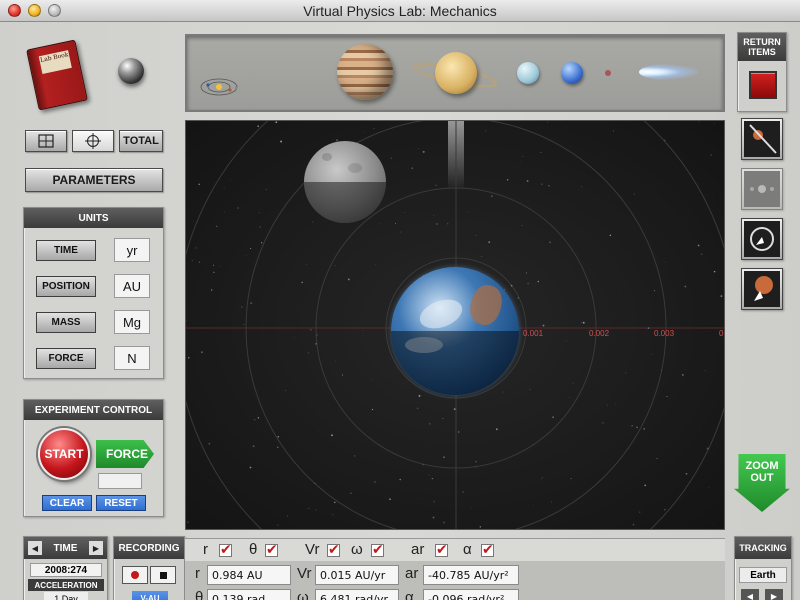  Describe the element at coordinates (66, 358) in the screenshot. I see `force-unit-button: FORCE` at that location.